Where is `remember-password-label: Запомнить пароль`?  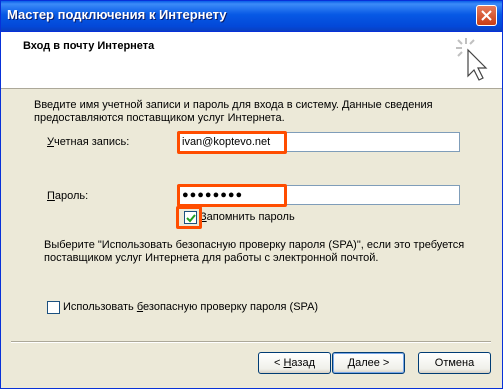 remember-password-label: Запомнить пароль is located at coordinates (247, 217).